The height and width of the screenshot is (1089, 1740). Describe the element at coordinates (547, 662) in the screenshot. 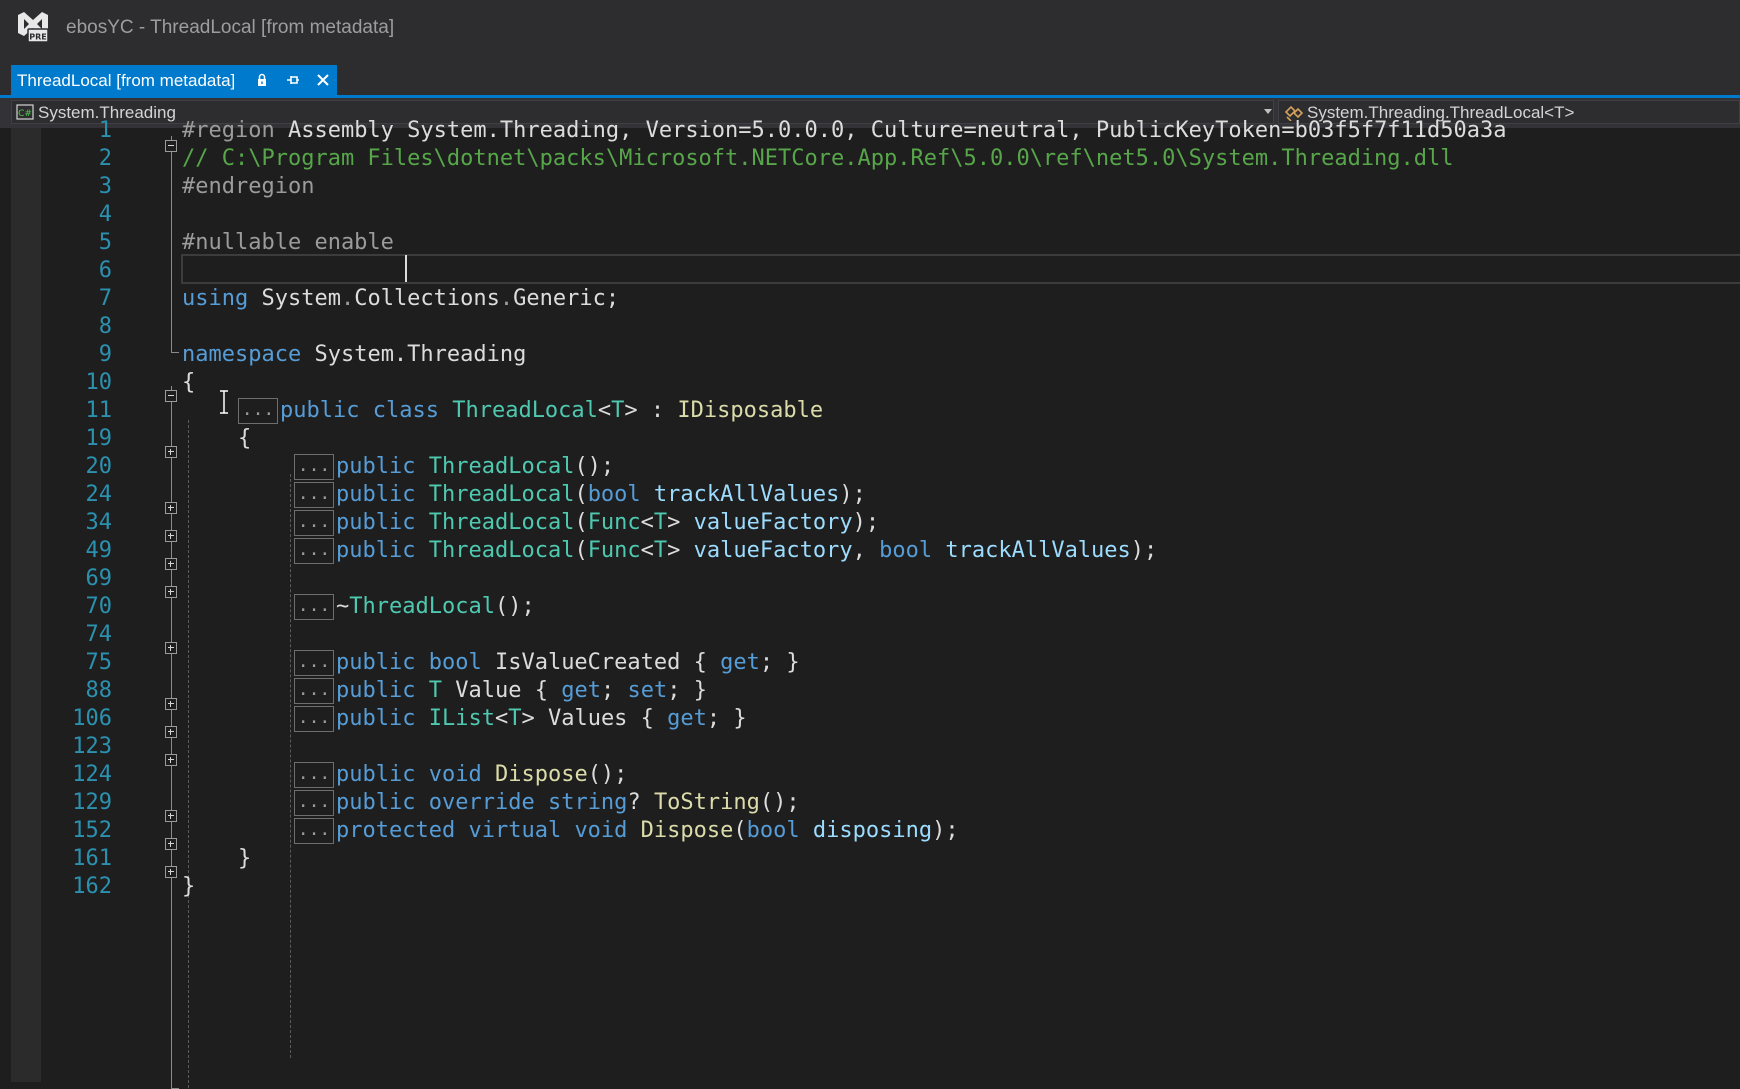

I see `code-line-75: ... public bool IsValueCreated { get; }` at that location.